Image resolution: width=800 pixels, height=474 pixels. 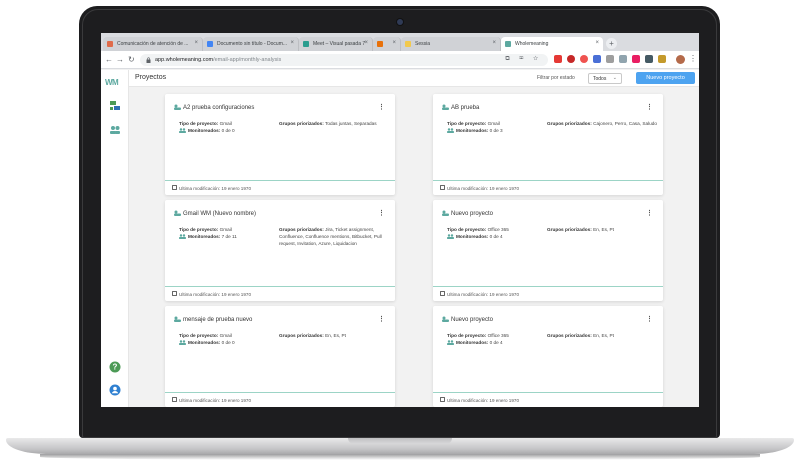 I want to click on new-project-button: Nuevo proyecto, so click(x=665, y=78).